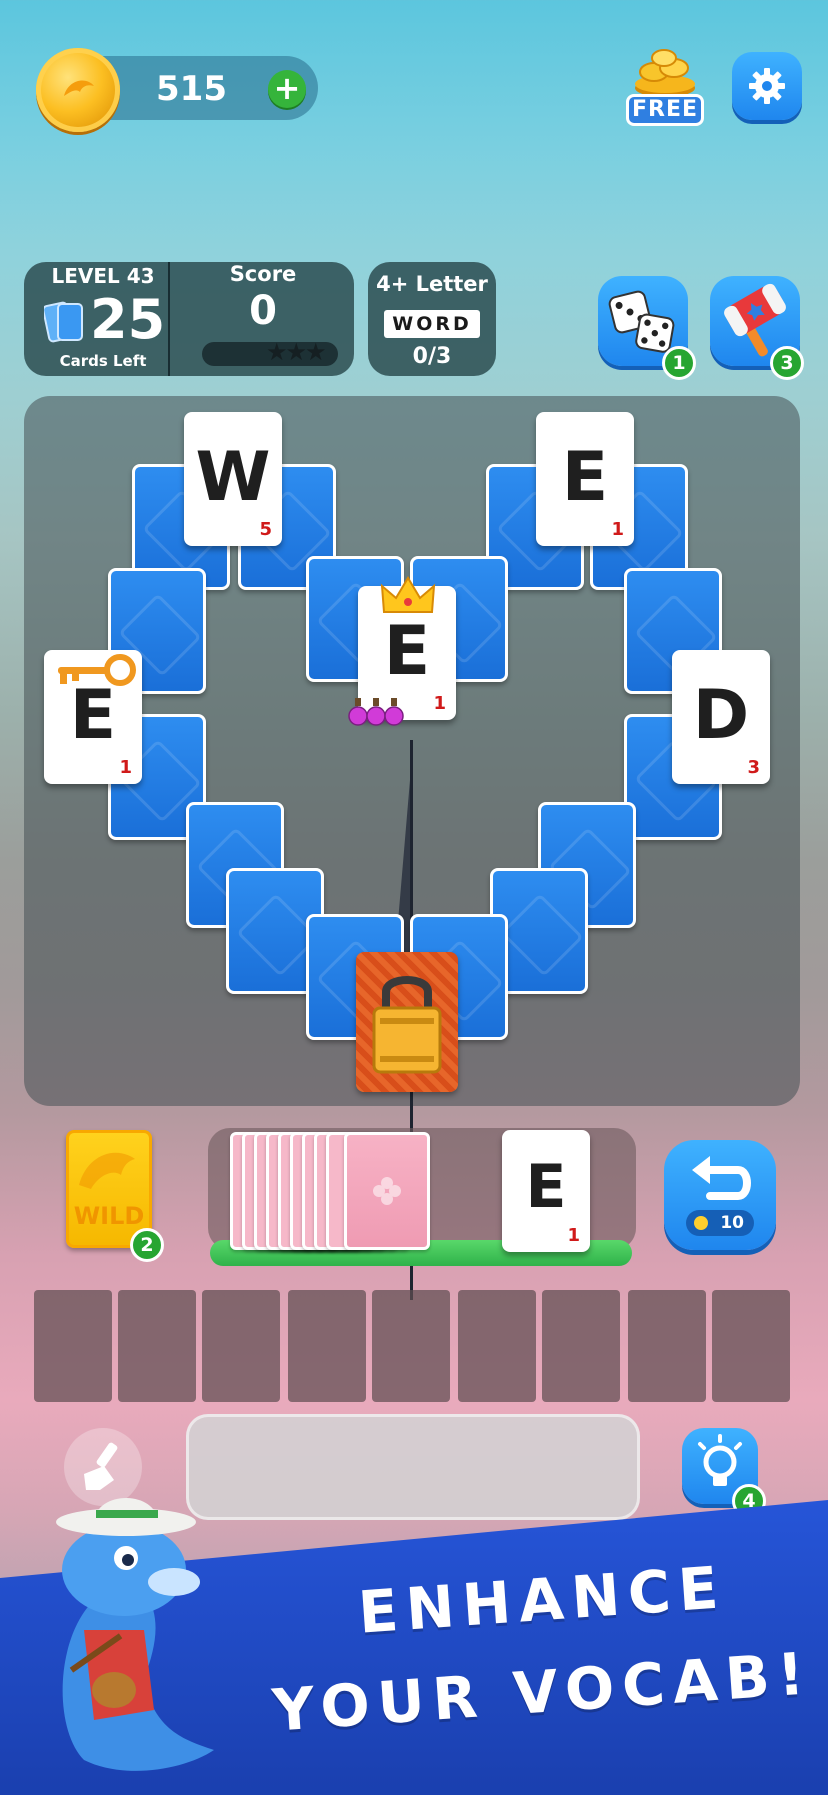  I want to click on settings-button, so click(767, 86).